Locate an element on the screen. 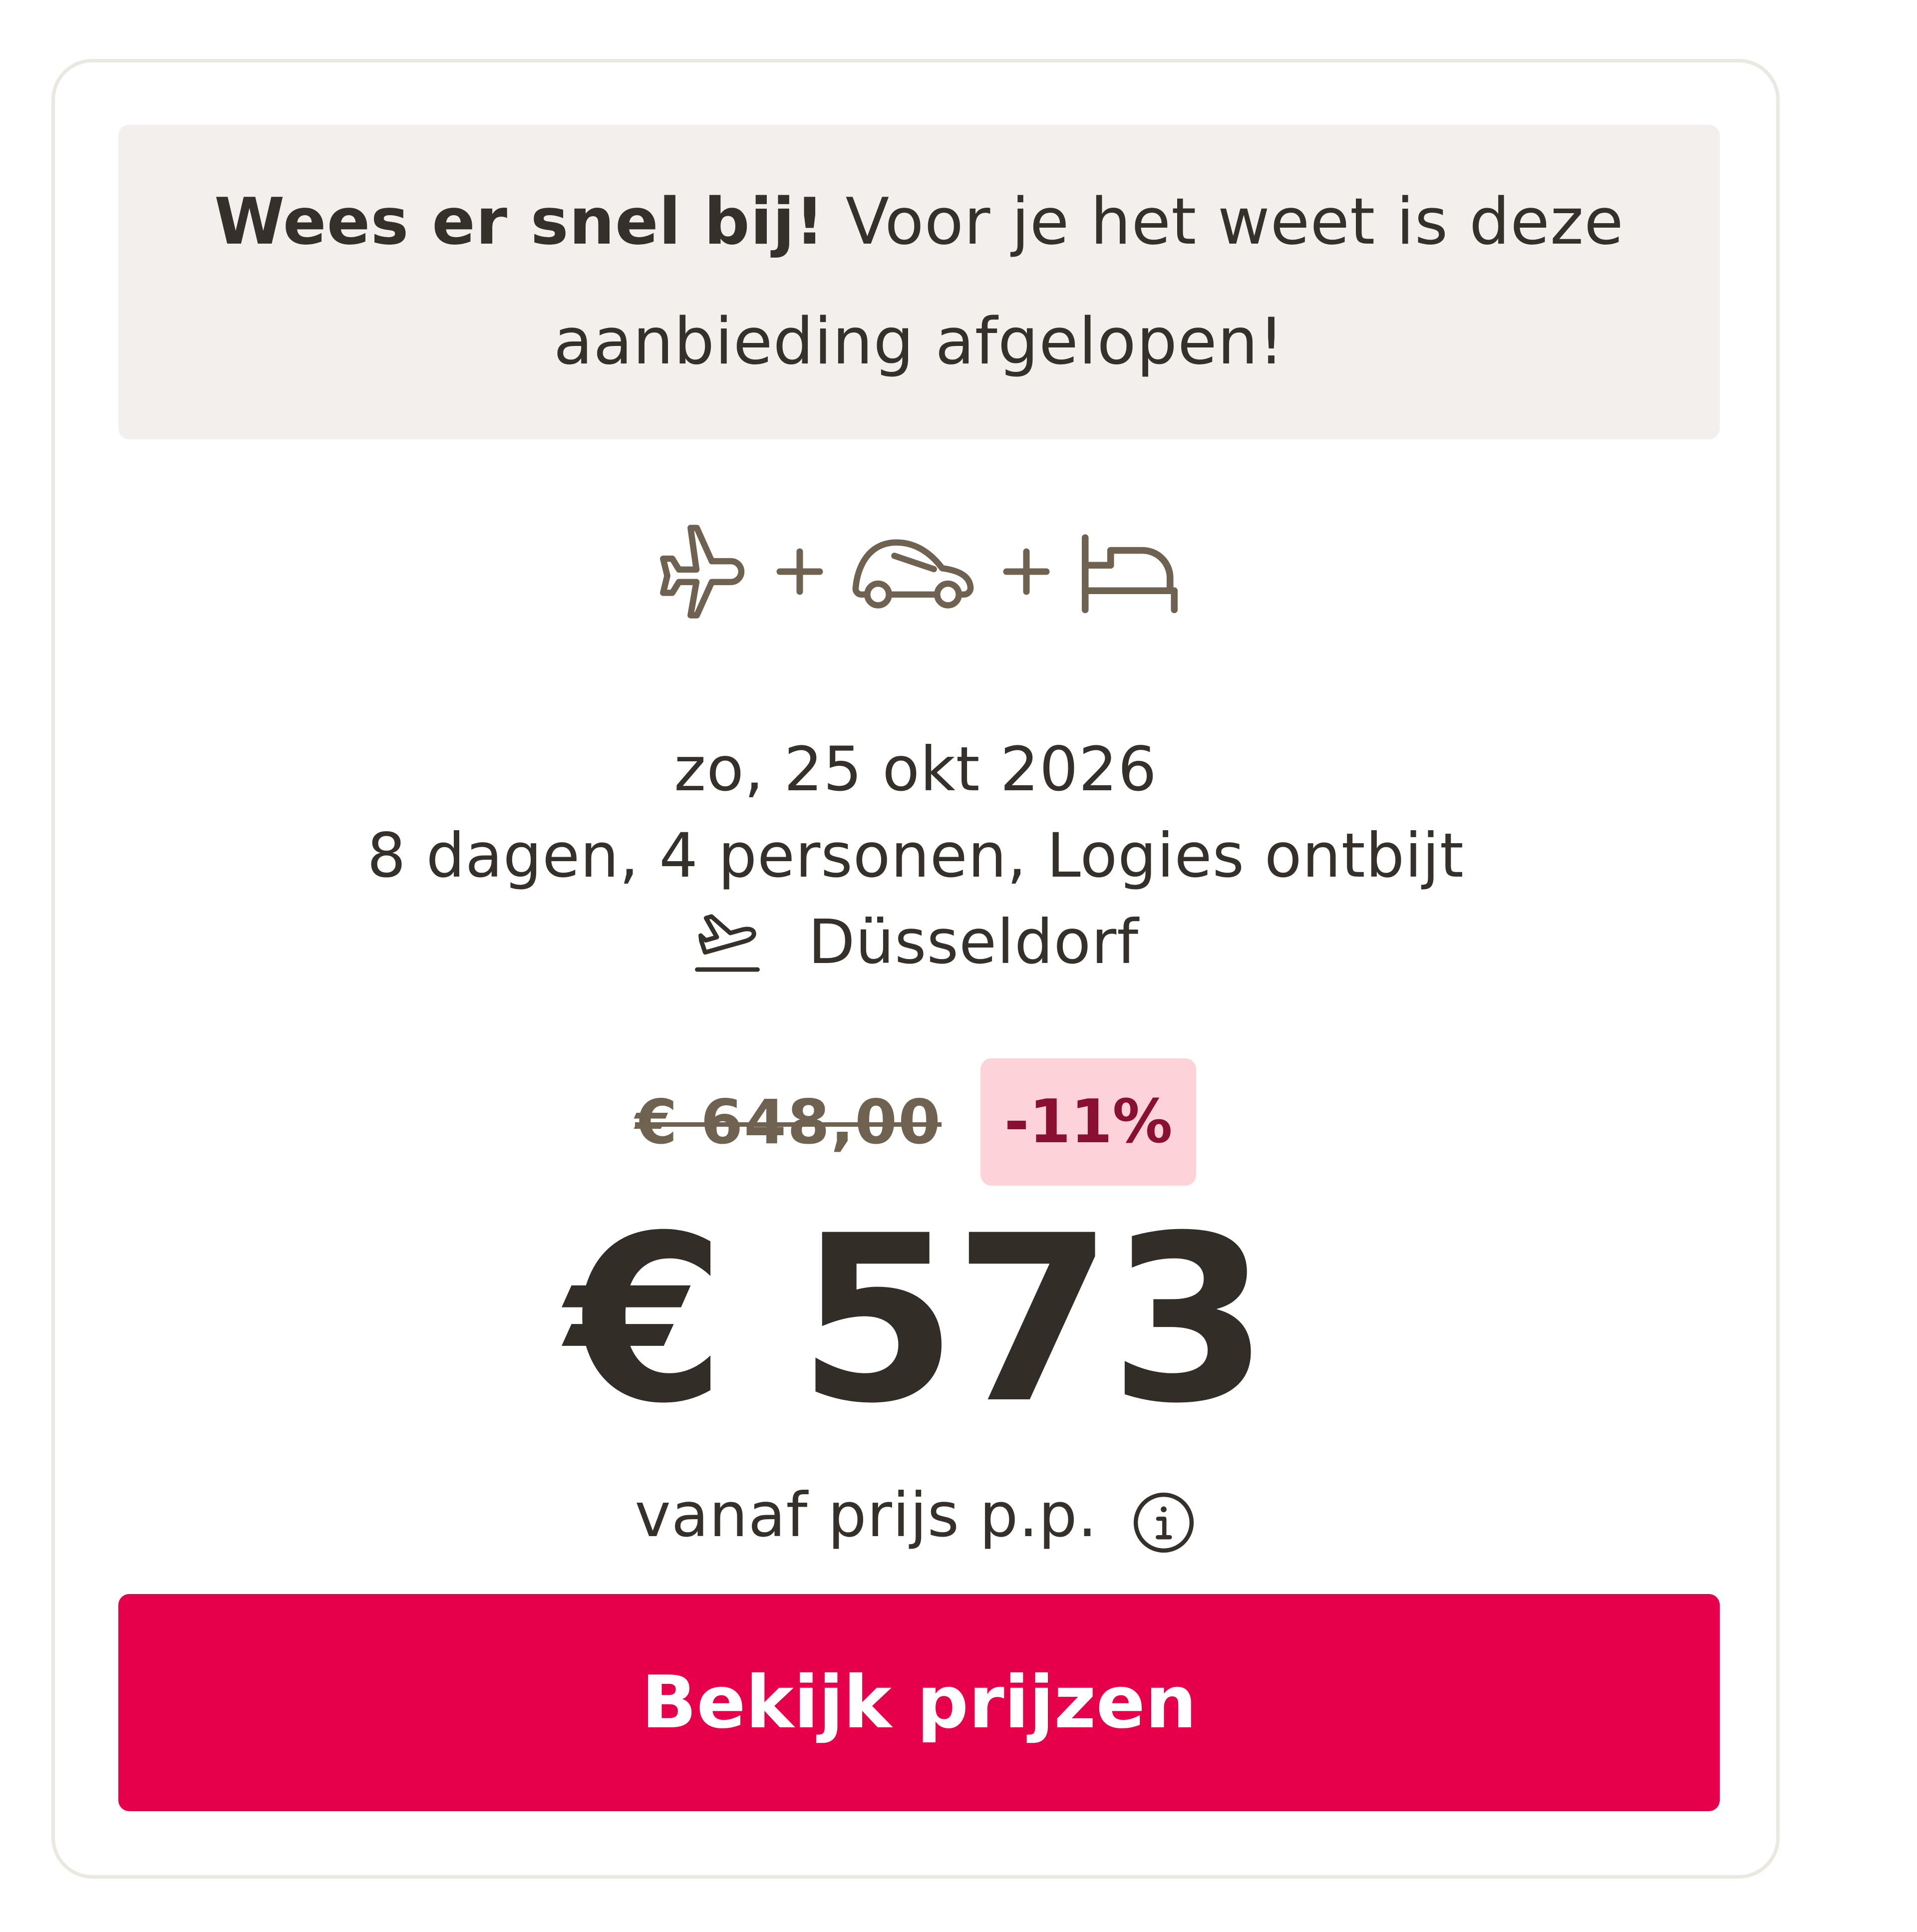 The image size is (1917, 1932). departure-row: Düsseldorf is located at coordinates (915, 942).